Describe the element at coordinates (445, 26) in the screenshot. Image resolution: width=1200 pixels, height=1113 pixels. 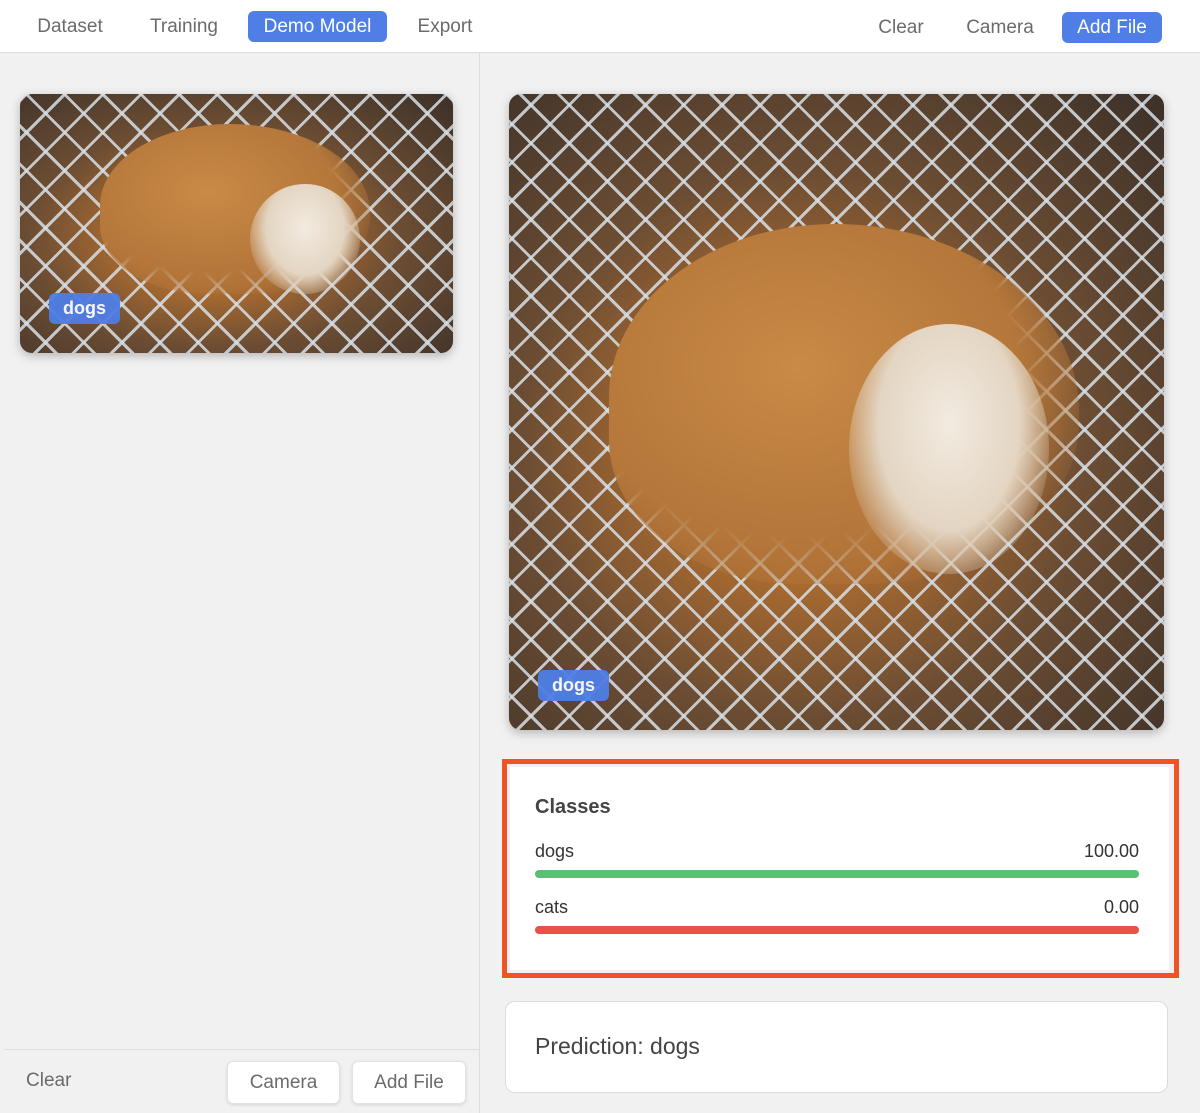
I see `tab-export: Export` at that location.